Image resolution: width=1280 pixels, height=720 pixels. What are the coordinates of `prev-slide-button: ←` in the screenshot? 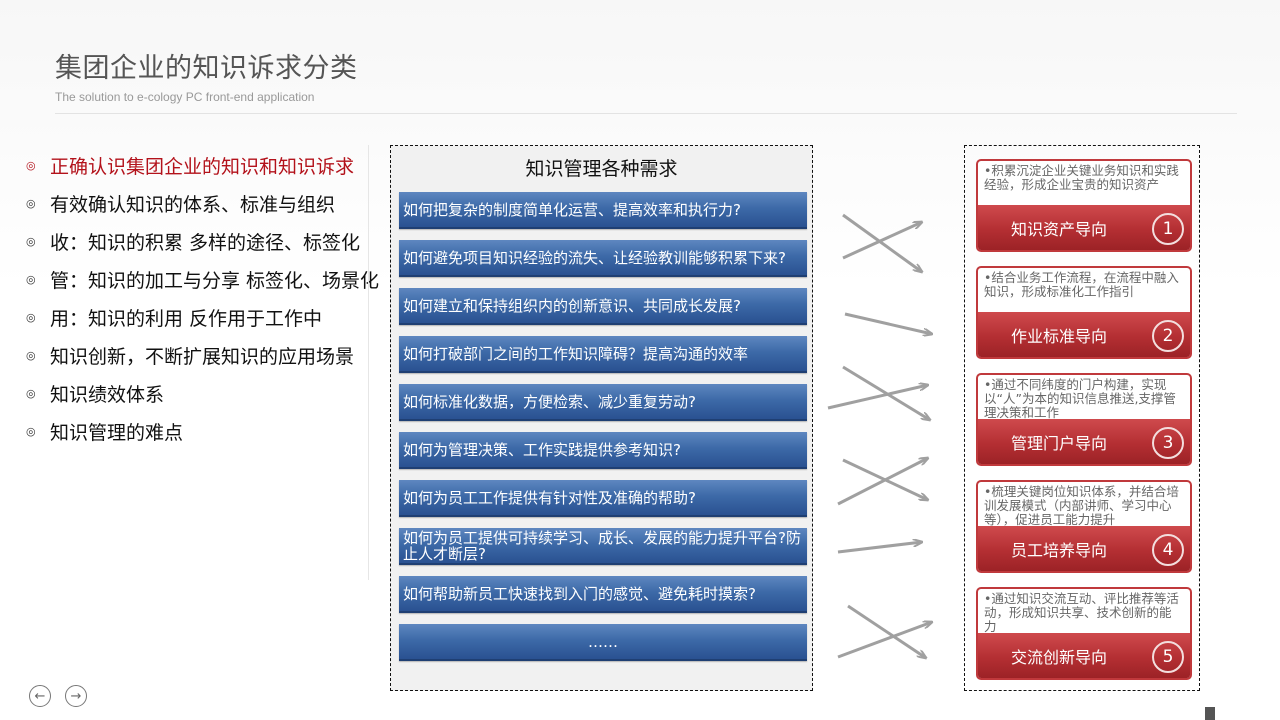 It's located at (40, 696).